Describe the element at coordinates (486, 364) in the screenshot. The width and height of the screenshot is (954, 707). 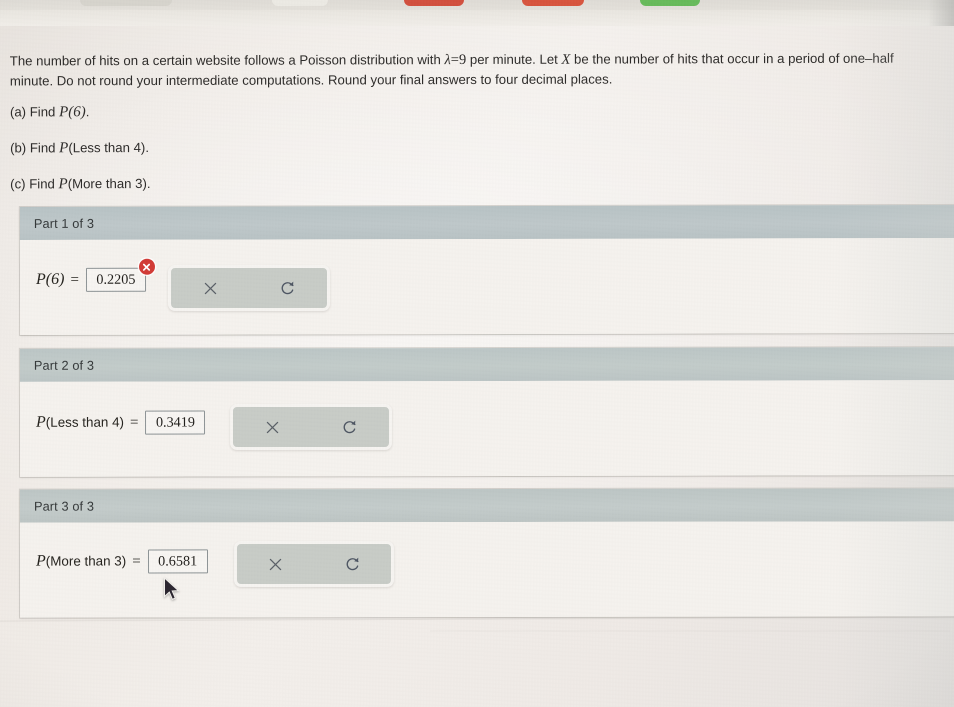
I see `part-2-header: Part 2 of 3` at that location.